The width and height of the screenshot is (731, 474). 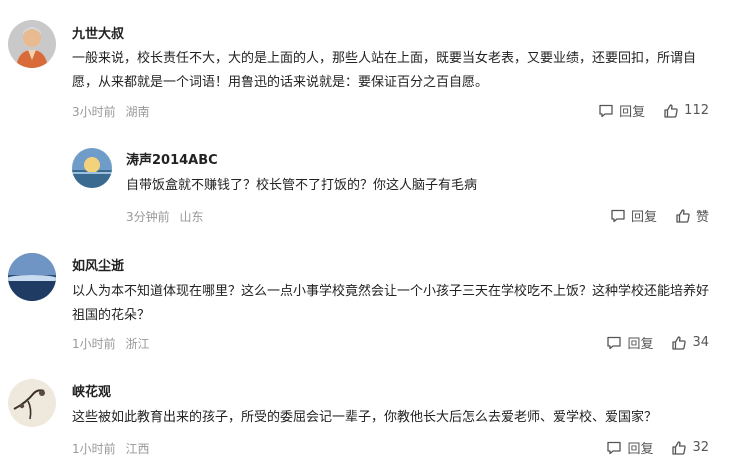 What do you see at coordinates (137, 344) in the screenshot?
I see `comment-location: 浙江` at bounding box center [137, 344].